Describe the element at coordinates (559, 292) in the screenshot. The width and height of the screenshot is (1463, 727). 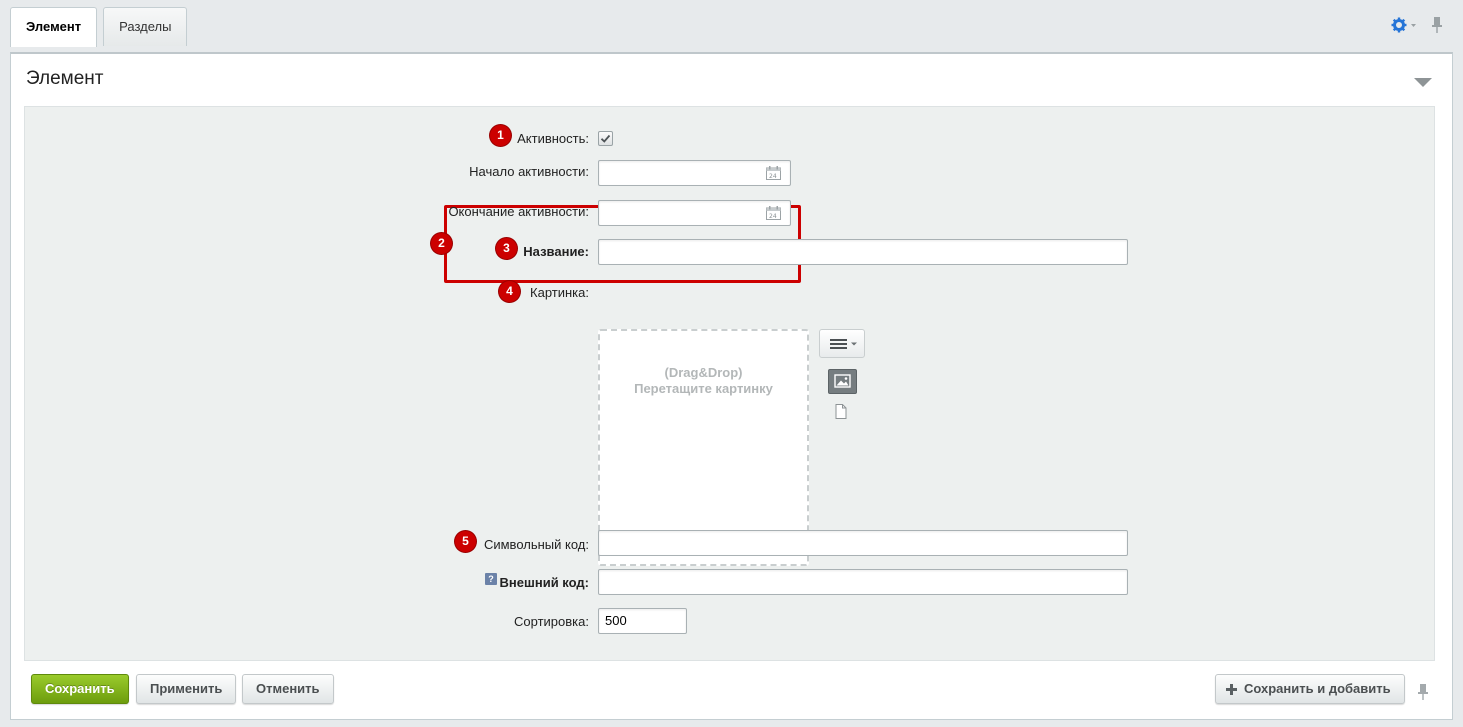
I see `picture-label: Картинка:` at that location.